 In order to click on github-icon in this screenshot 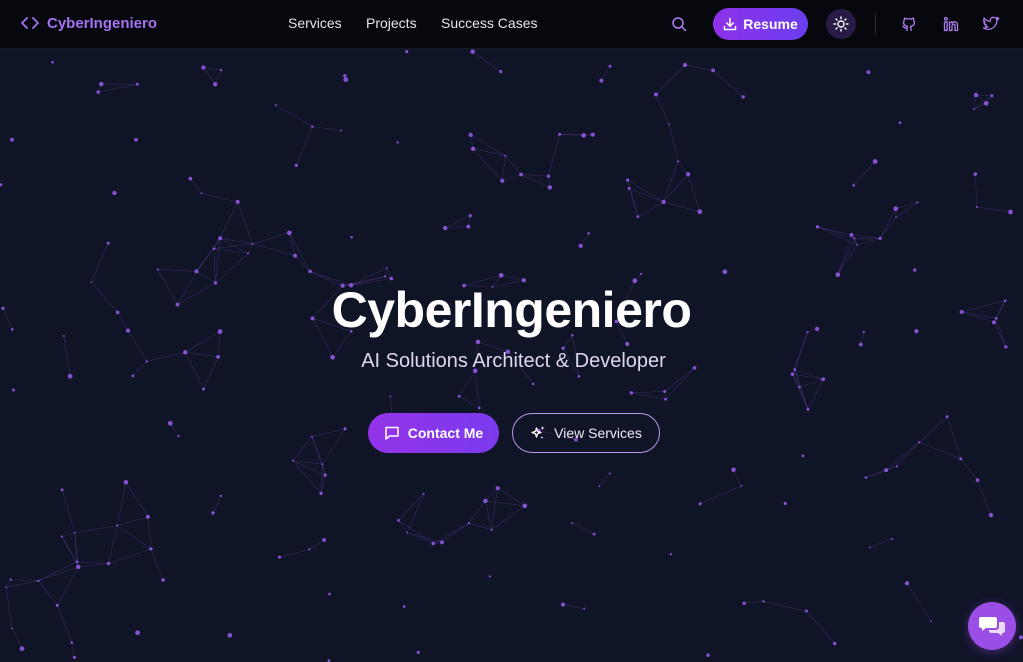, I will do `click(909, 24)`.